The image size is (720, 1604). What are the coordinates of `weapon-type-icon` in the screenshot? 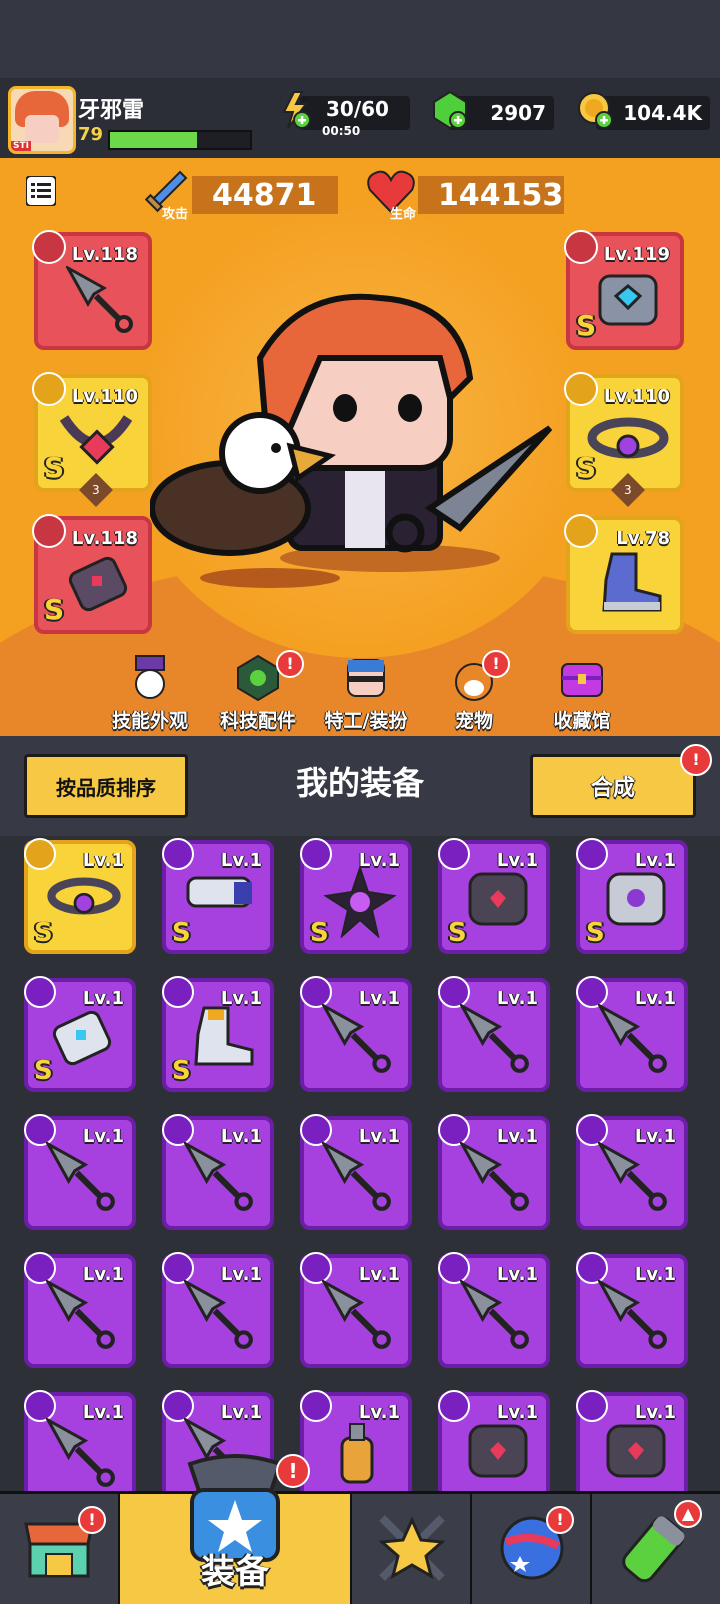 It's located at (49, 247).